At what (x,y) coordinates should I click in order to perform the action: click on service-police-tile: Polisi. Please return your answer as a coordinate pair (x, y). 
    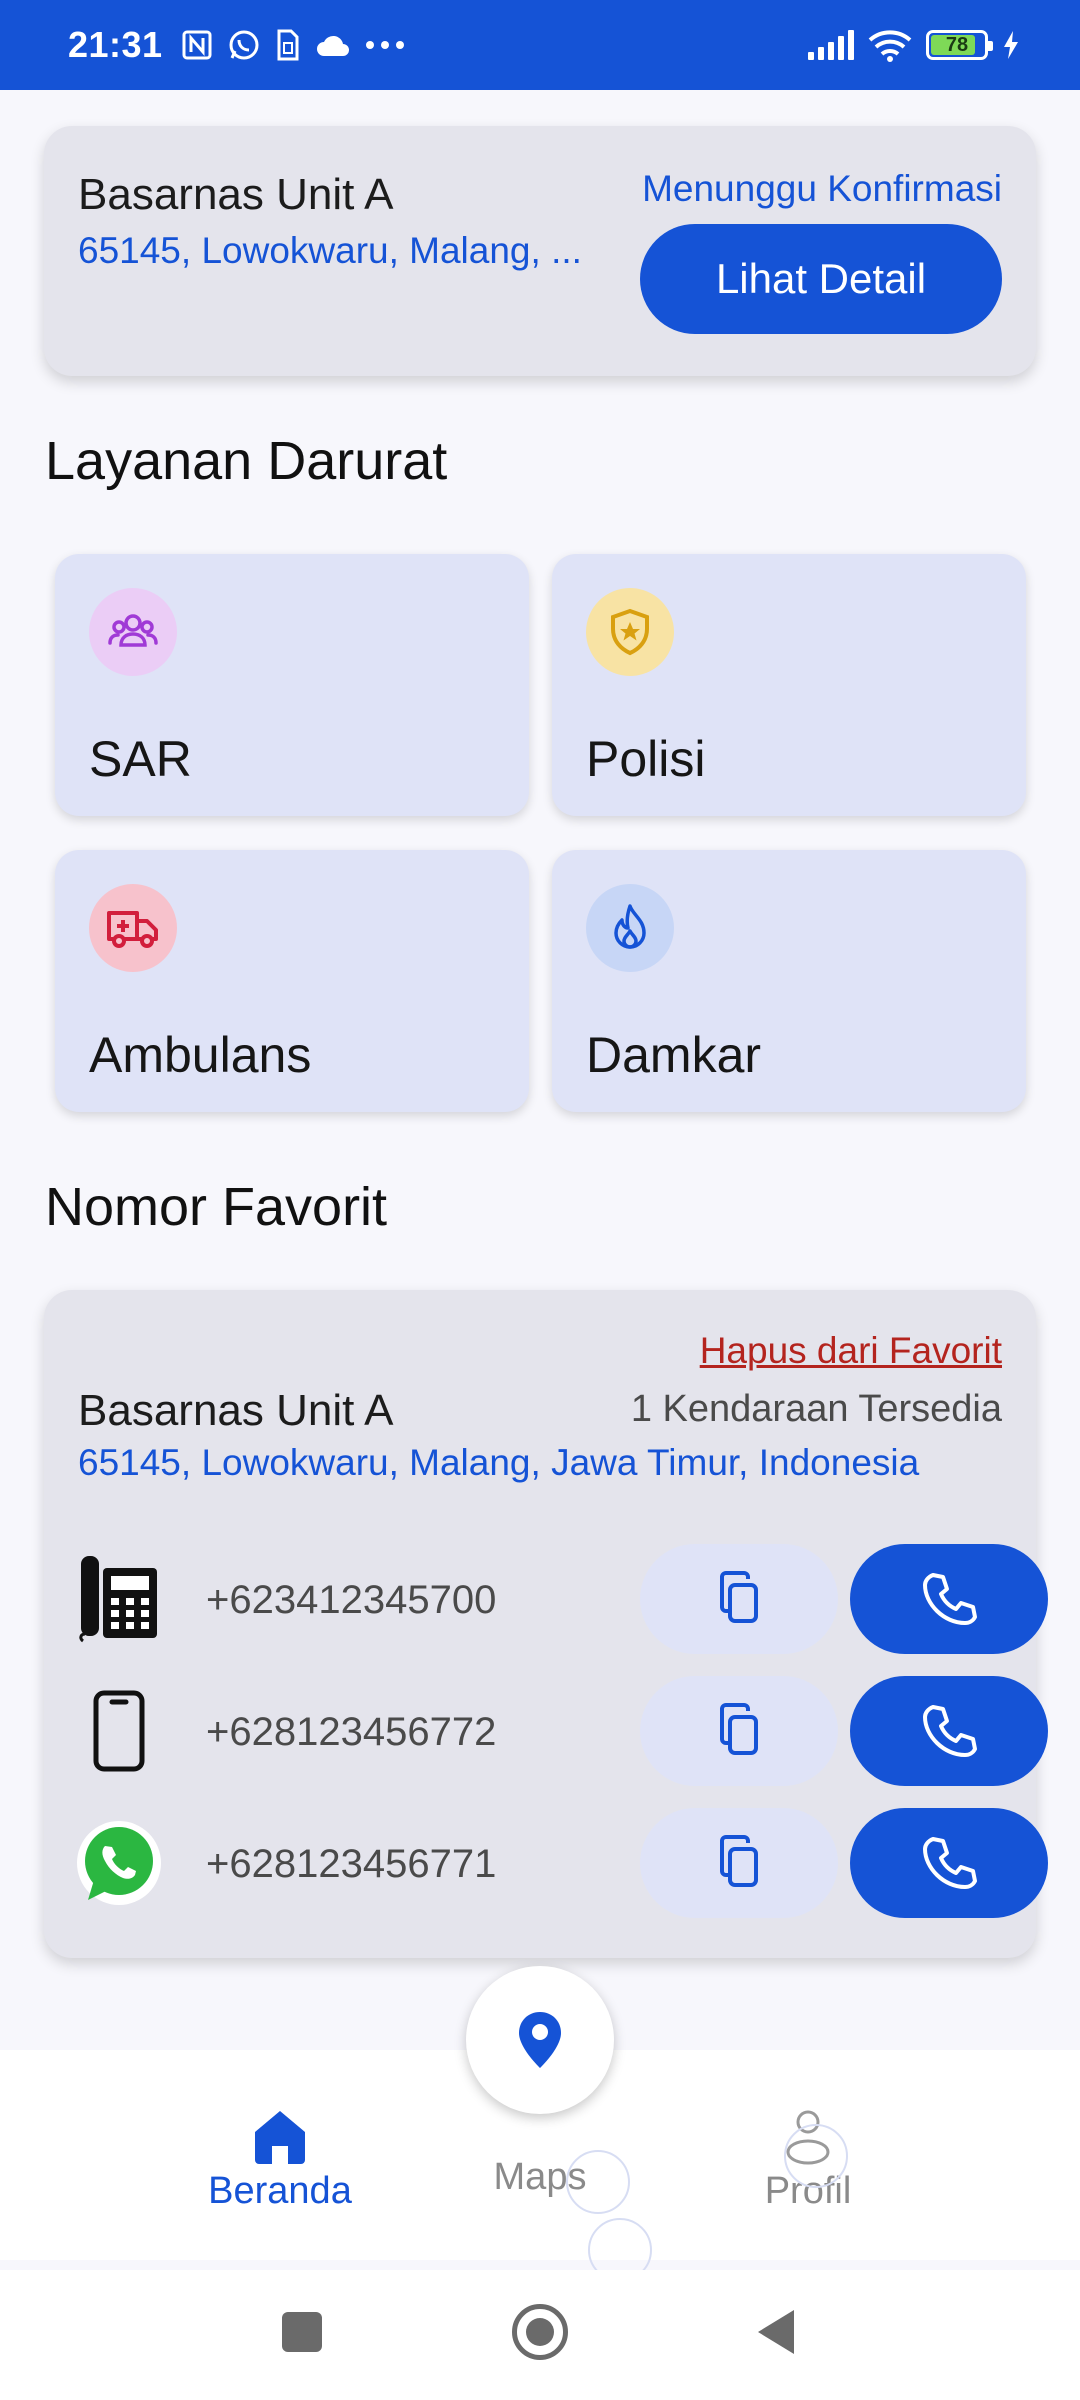
    Looking at the image, I should click on (789, 685).